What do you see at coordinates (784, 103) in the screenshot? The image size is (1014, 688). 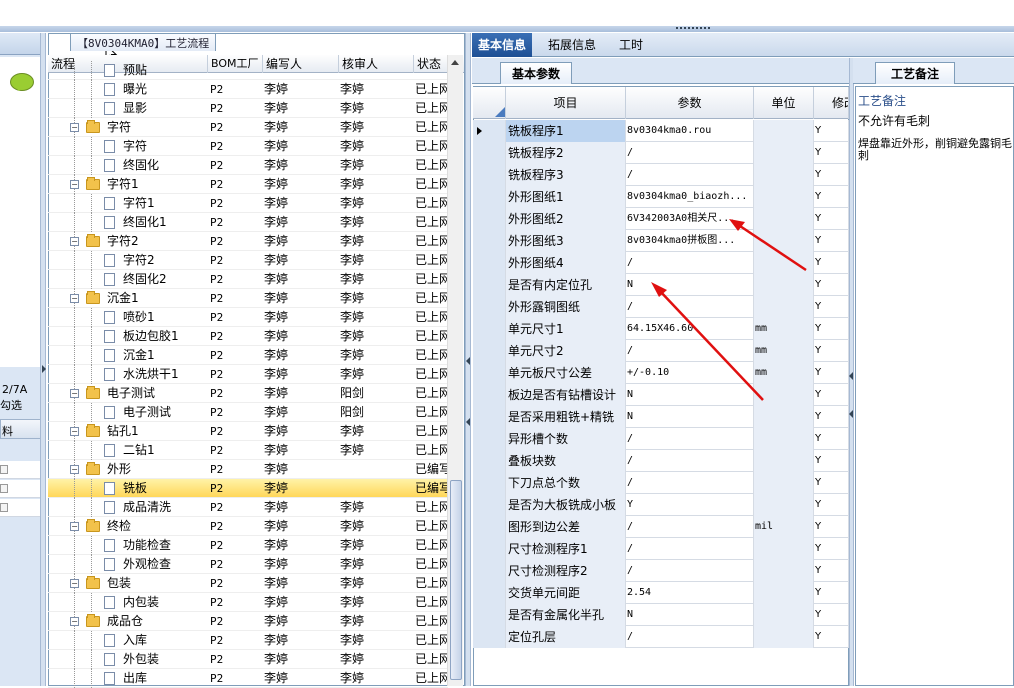 I see `col-header-unit: 单位` at bounding box center [784, 103].